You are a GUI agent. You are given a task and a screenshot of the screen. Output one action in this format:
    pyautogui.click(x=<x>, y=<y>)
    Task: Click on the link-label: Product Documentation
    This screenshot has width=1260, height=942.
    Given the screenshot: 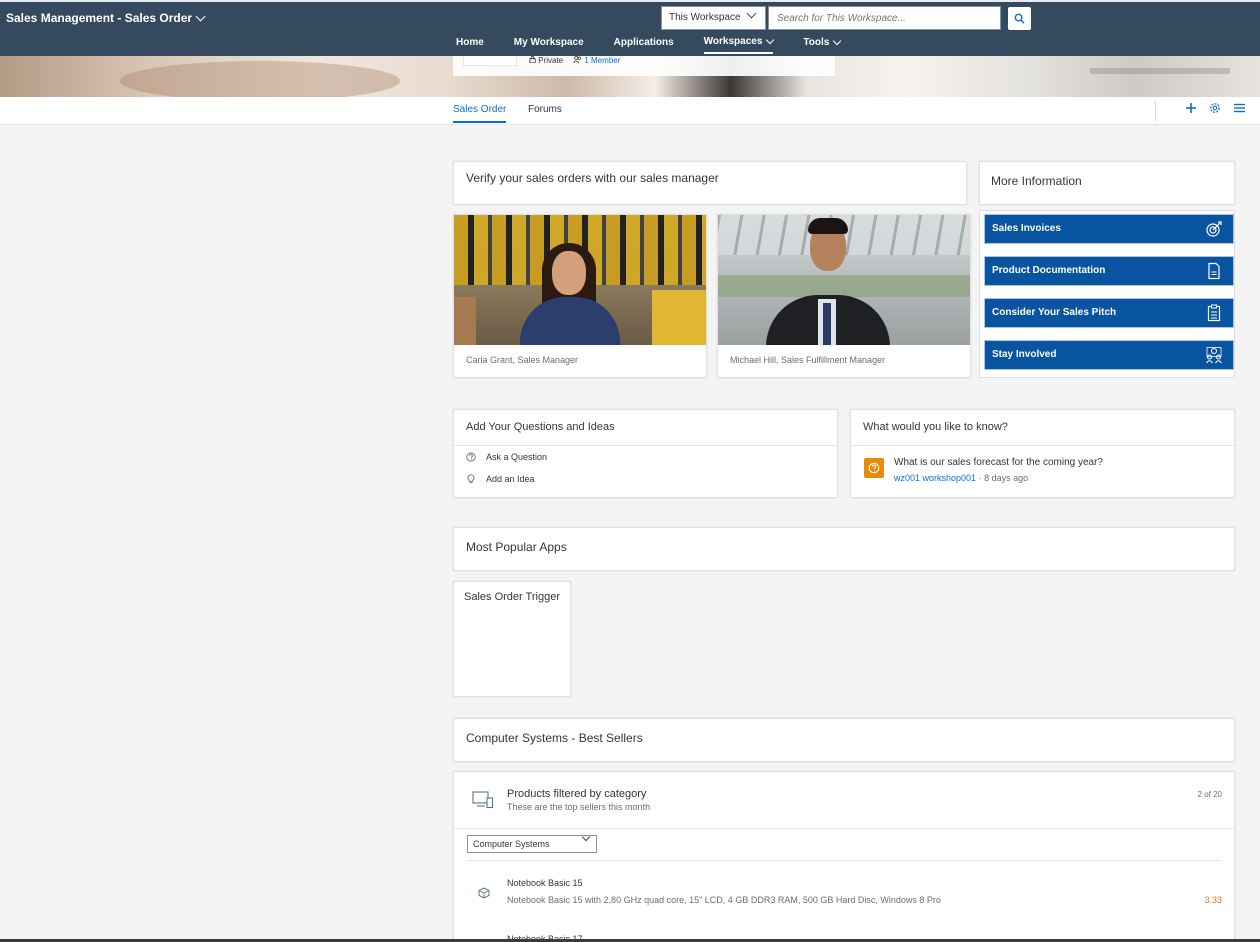 What is the action you would take?
    pyautogui.click(x=1049, y=270)
    